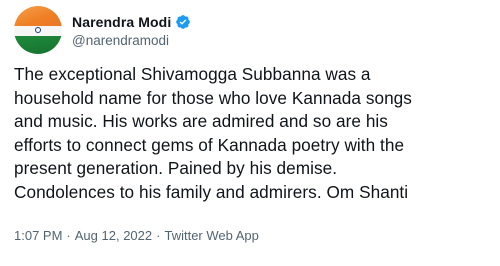  I want to click on author-names: Narendra Modi @narendramodi, so click(131, 30).